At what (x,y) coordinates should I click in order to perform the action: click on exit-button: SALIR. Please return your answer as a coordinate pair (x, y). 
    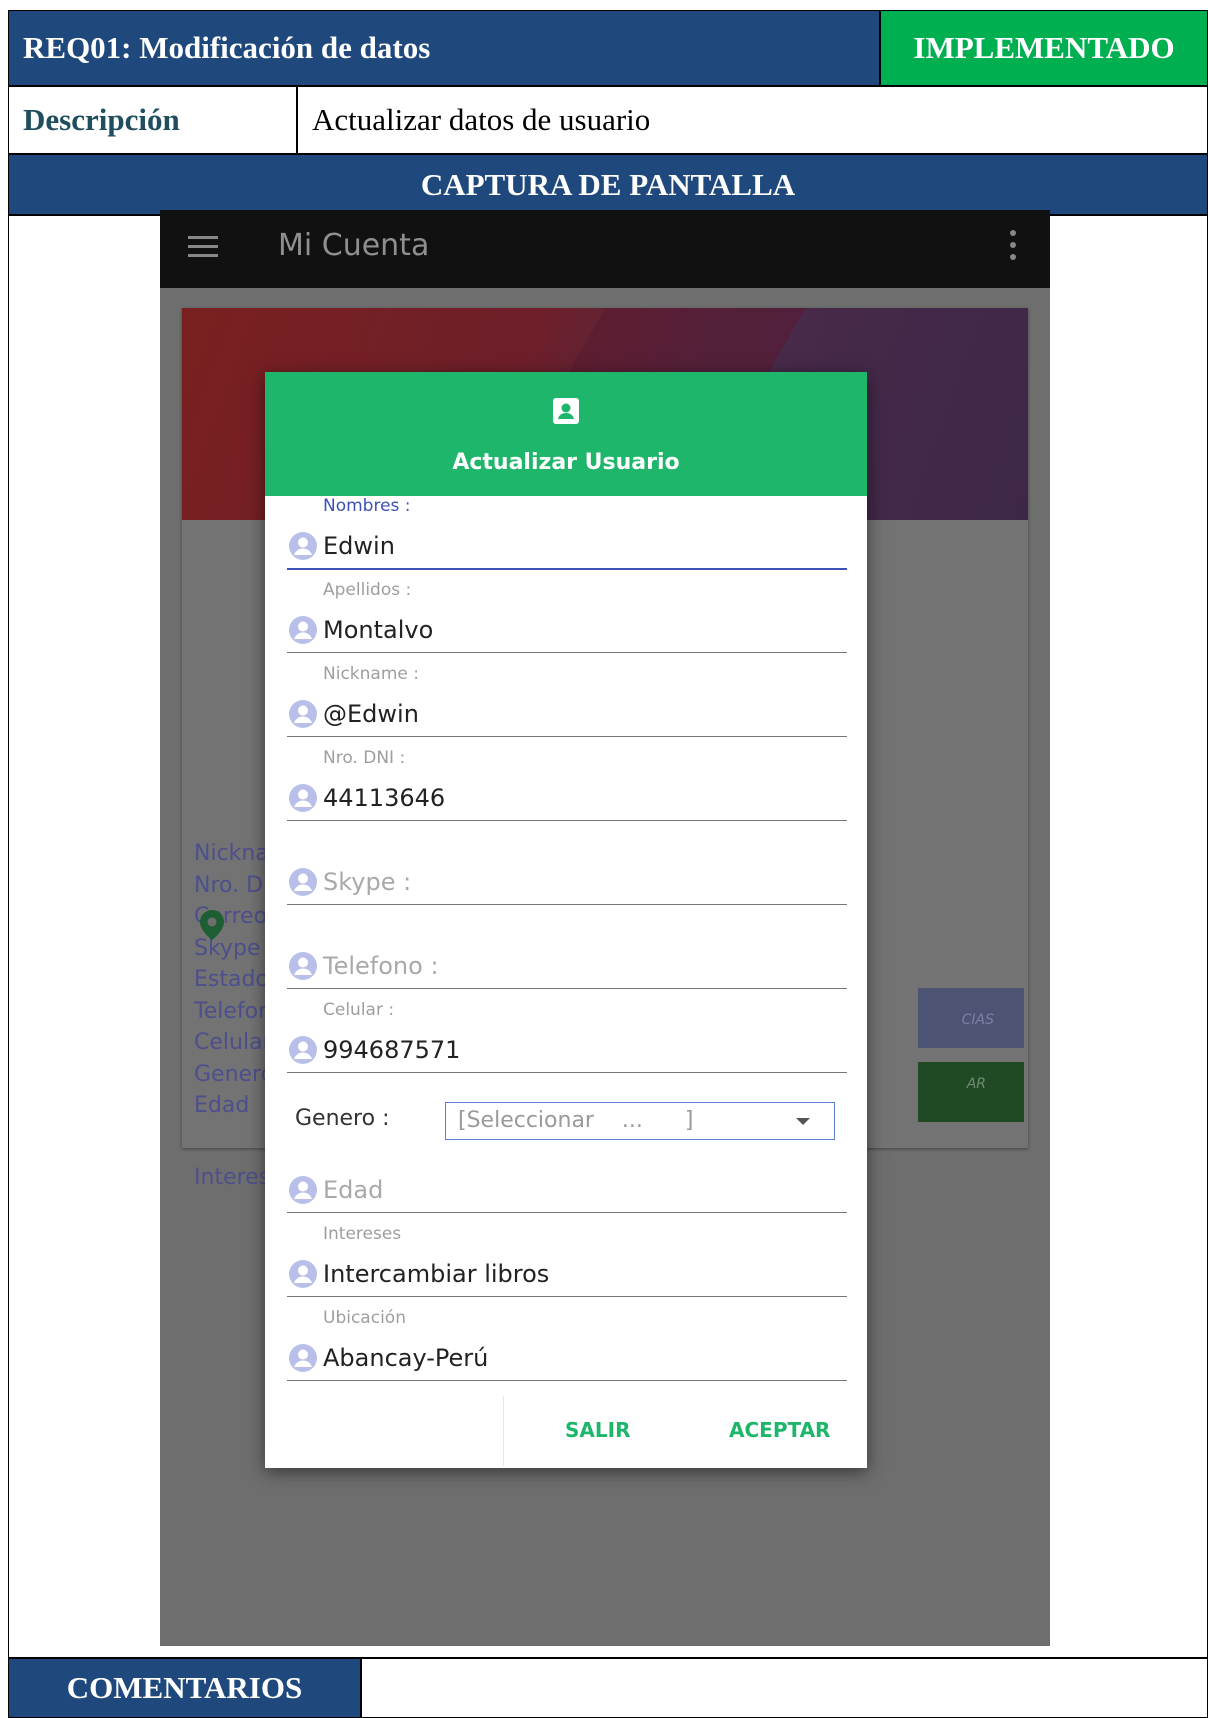
    Looking at the image, I should click on (597, 1430).